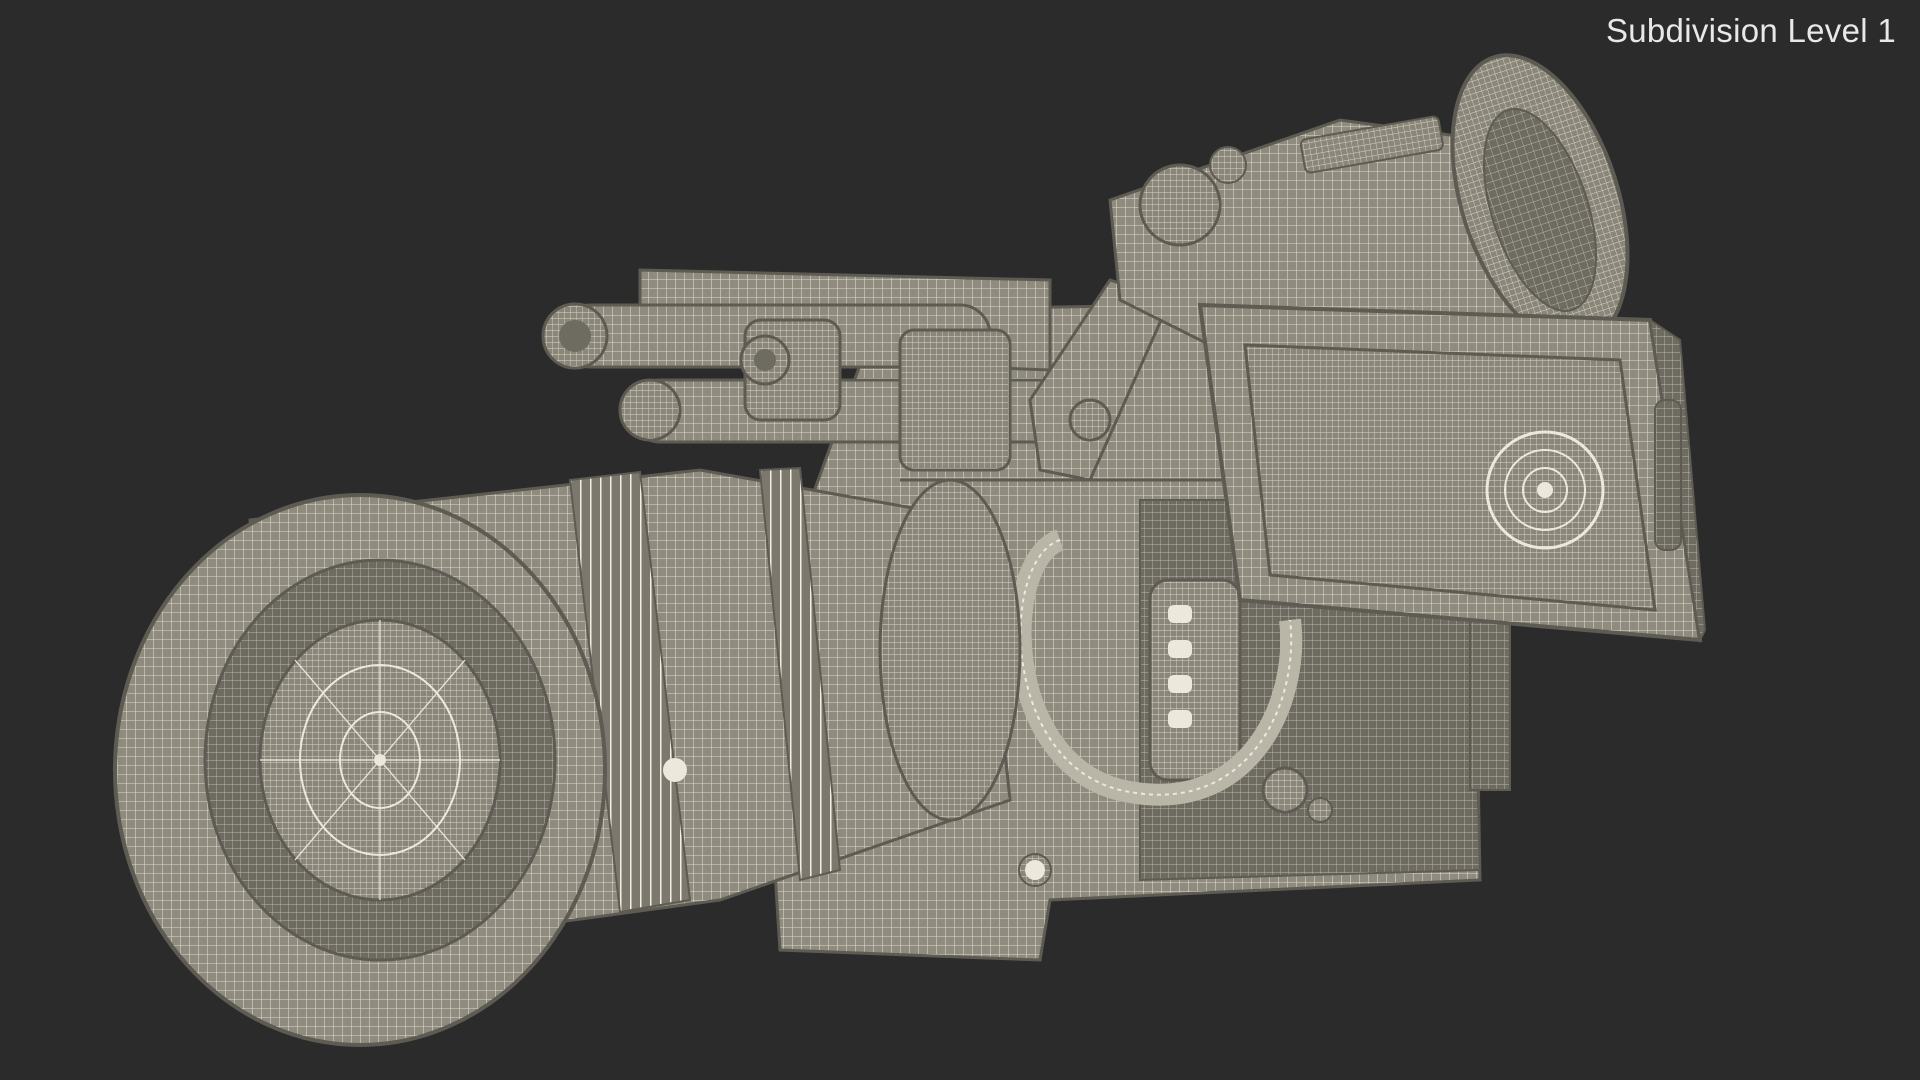 Image resolution: width=1920 pixels, height=1080 pixels. What do you see at coordinates (1750, 30) in the screenshot?
I see `subdivision-level-label: Subdivision Level 1` at bounding box center [1750, 30].